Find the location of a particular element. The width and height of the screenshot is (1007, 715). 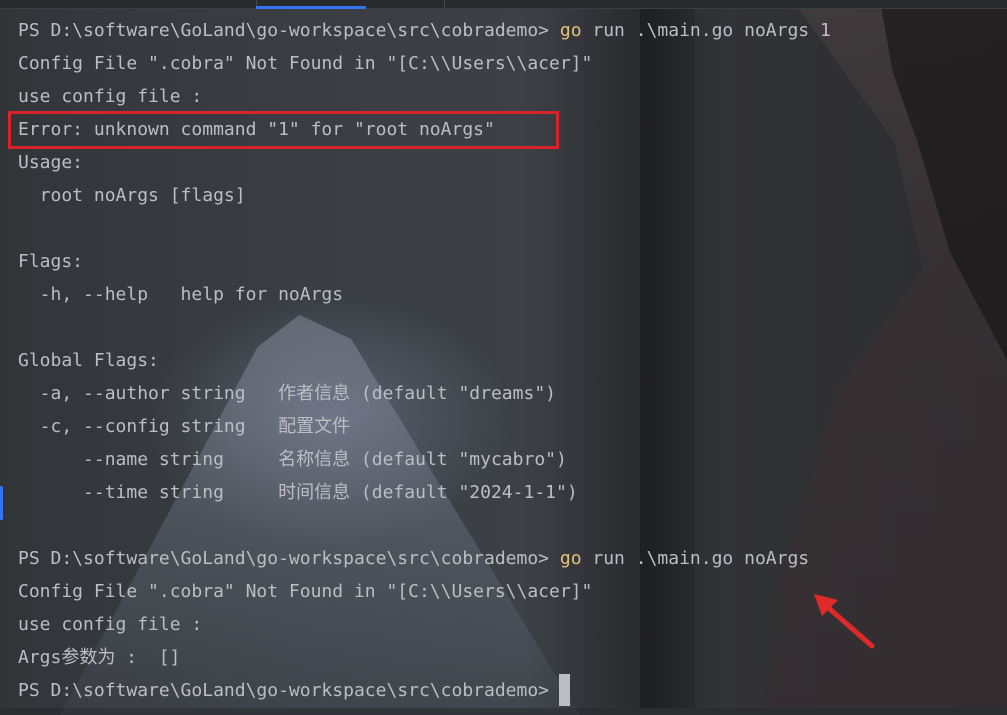

output-line: --time string 时间信息 (default "2024-1-1") is located at coordinates (298, 492).